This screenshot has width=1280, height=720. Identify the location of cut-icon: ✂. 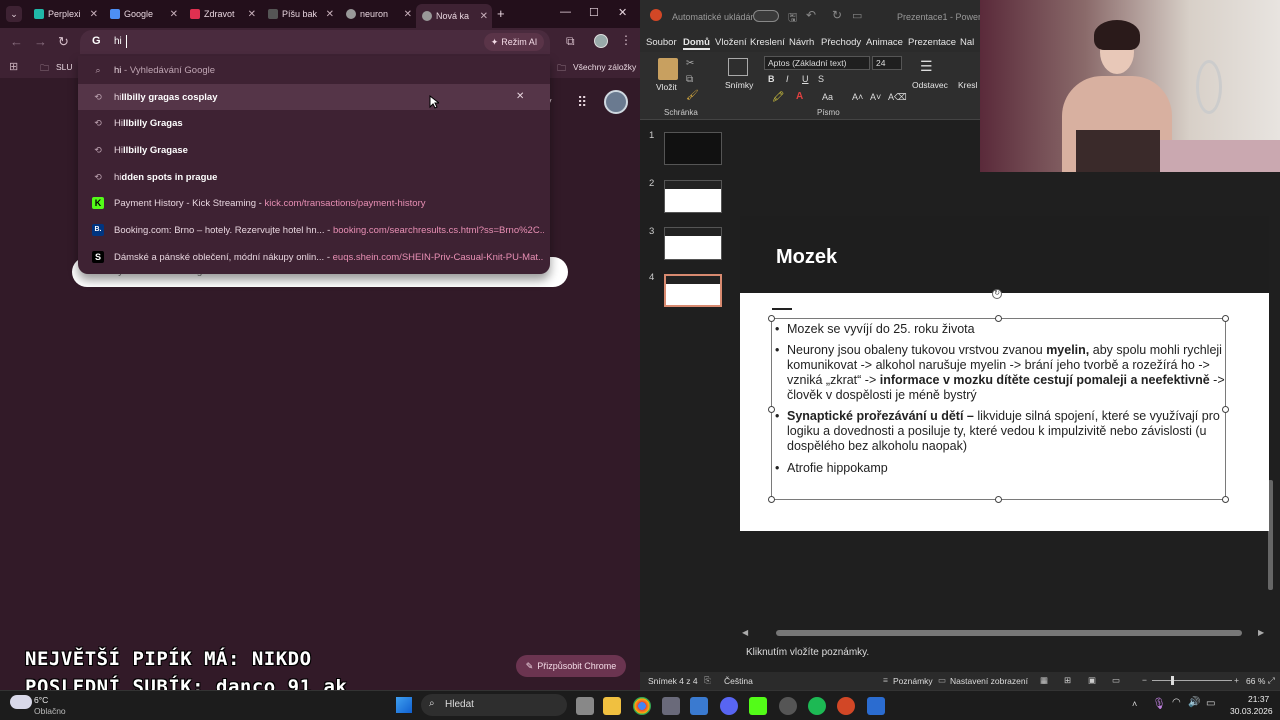
(690, 63).